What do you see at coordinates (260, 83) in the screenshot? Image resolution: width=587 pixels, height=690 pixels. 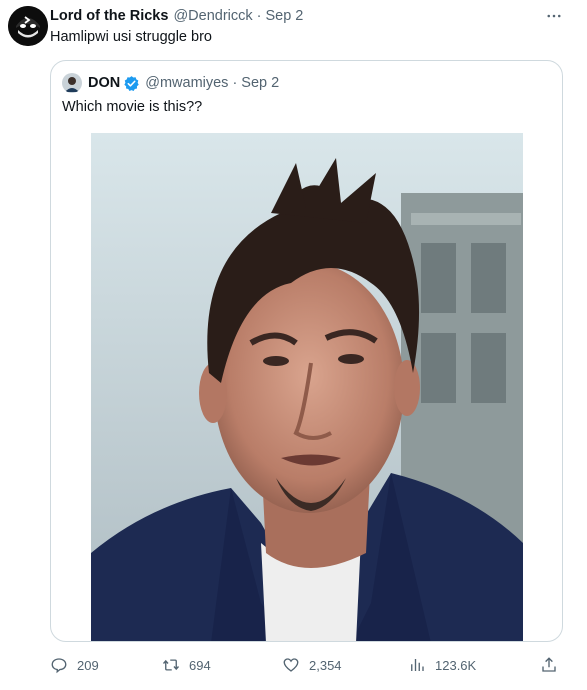 I see `quoted-tweet-time: Sep 2` at bounding box center [260, 83].